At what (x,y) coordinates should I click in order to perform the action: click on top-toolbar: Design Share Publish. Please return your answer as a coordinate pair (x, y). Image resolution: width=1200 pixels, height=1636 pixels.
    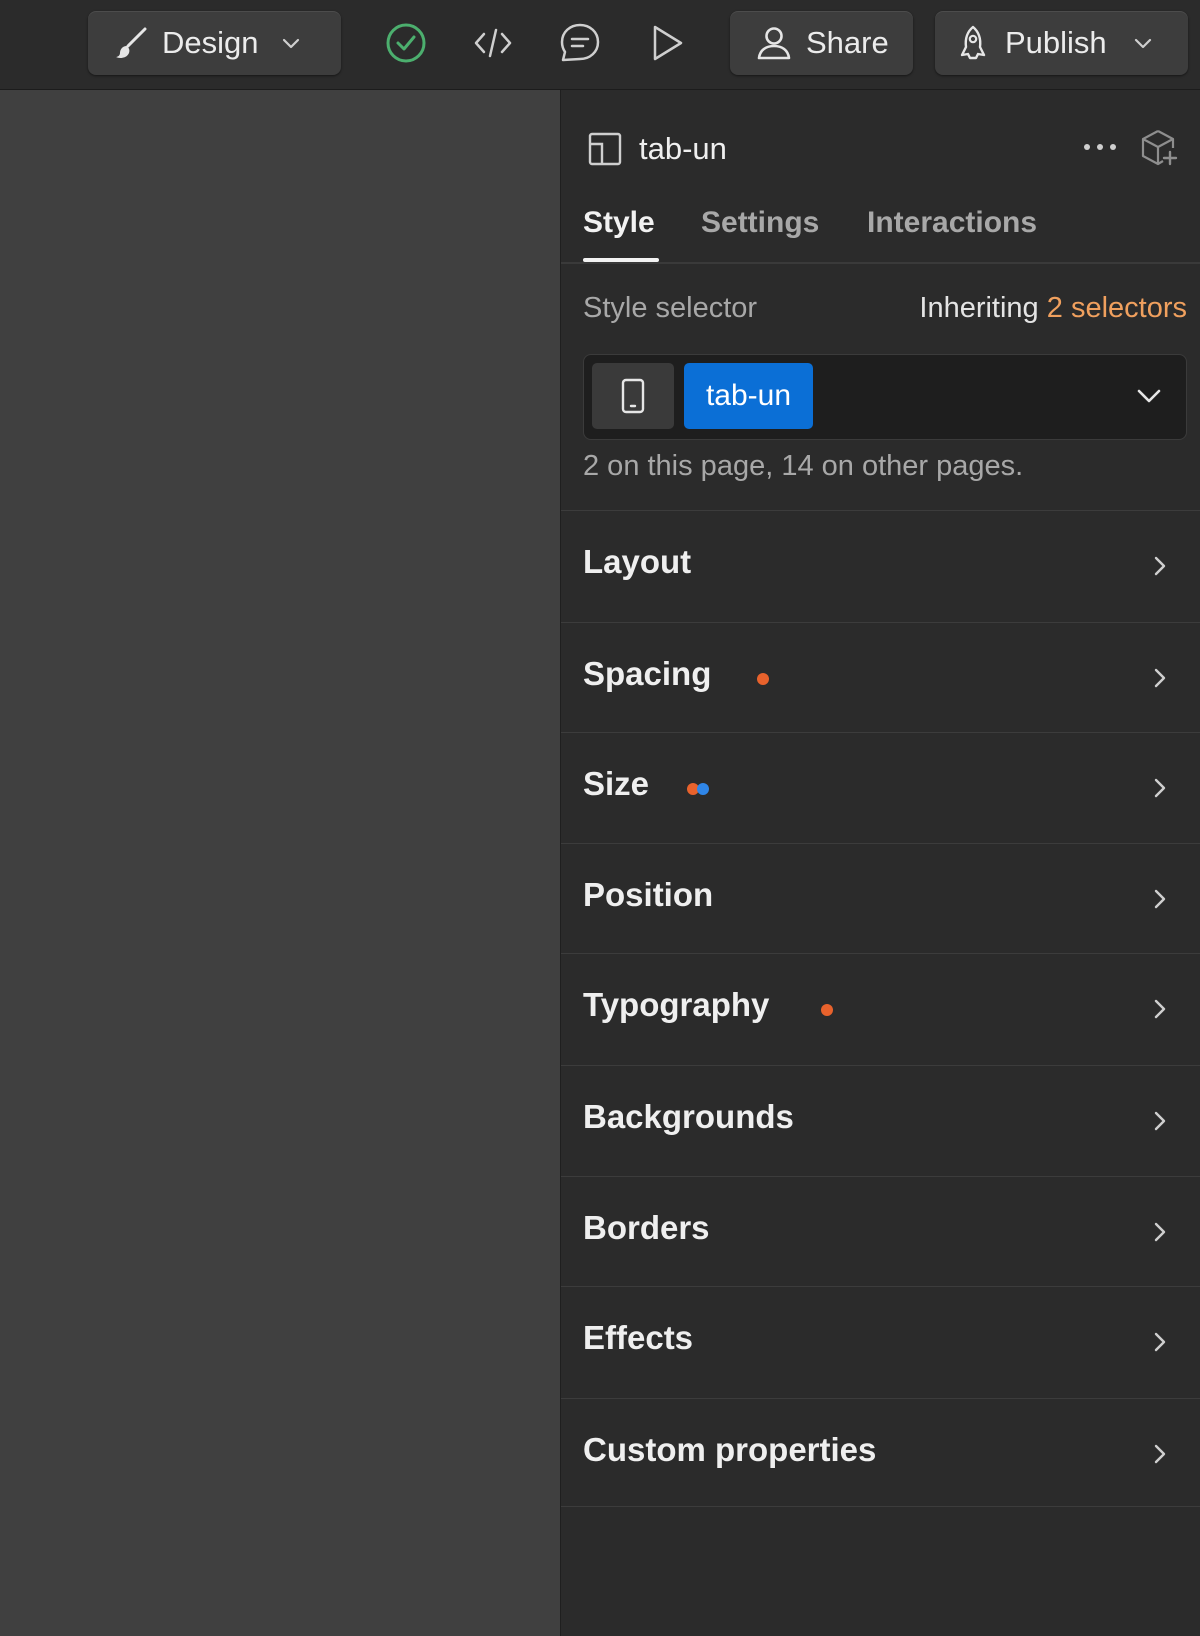
    Looking at the image, I should click on (600, 45).